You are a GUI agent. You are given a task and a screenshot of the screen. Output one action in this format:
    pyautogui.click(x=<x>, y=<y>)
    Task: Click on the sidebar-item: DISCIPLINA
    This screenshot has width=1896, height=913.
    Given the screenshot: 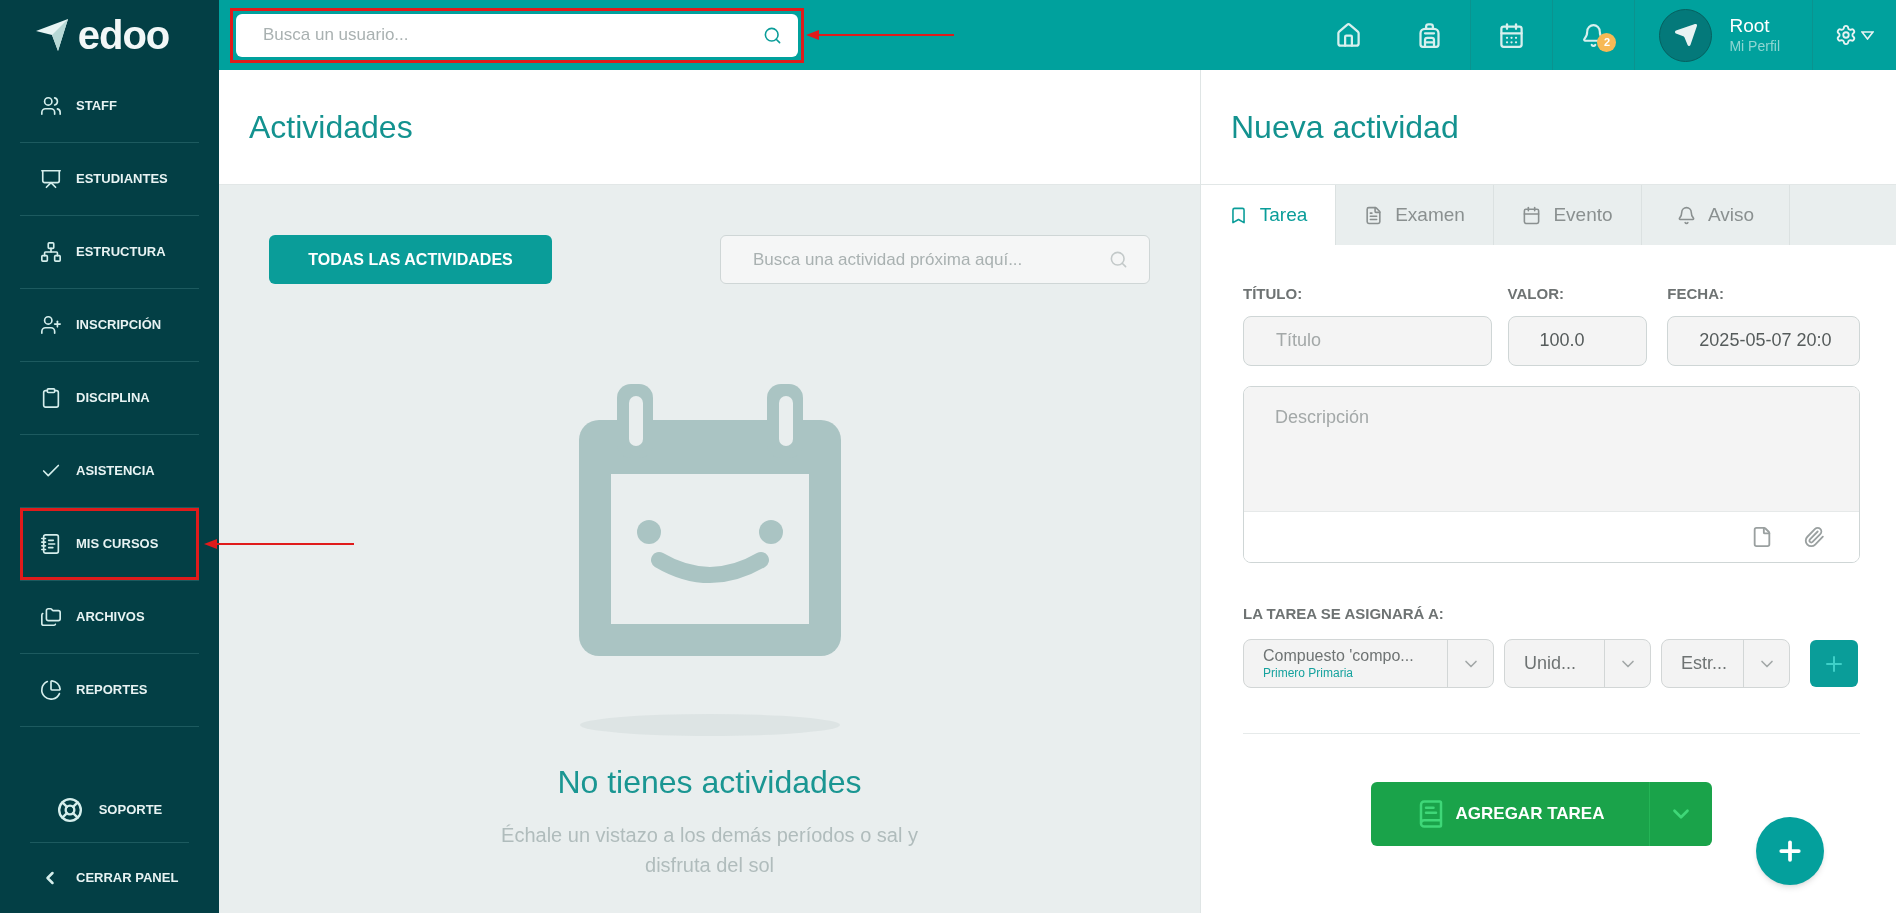 What is the action you would take?
    pyautogui.click(x=109, y=398)
    